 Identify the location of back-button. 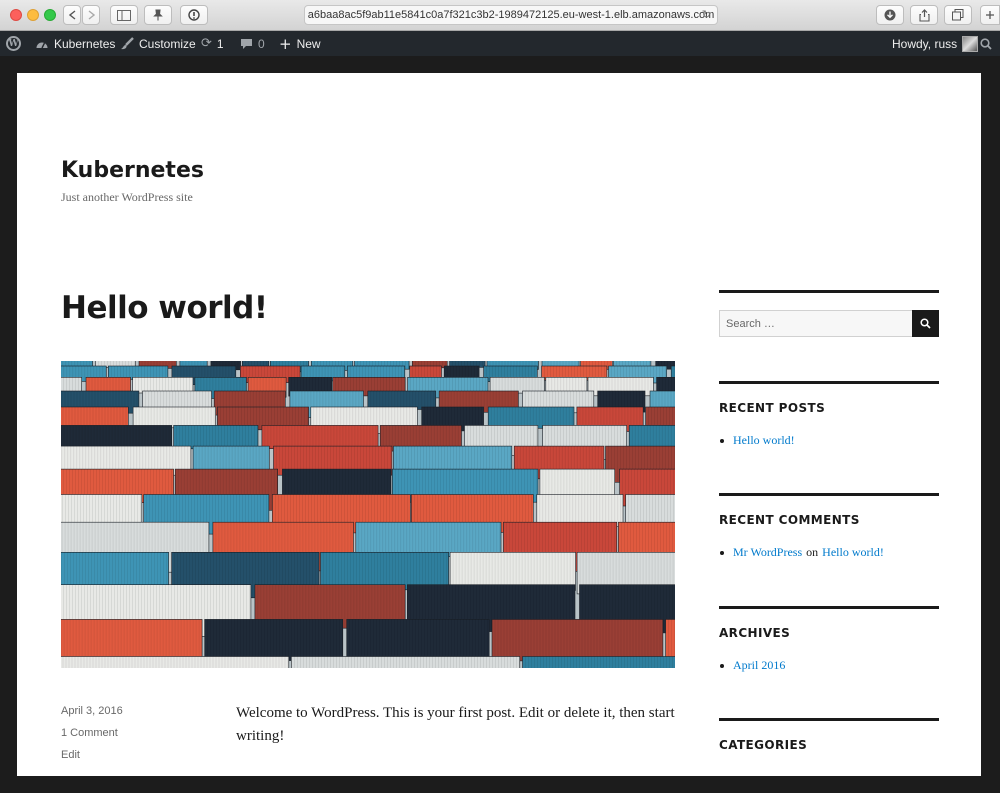
(72, 15).